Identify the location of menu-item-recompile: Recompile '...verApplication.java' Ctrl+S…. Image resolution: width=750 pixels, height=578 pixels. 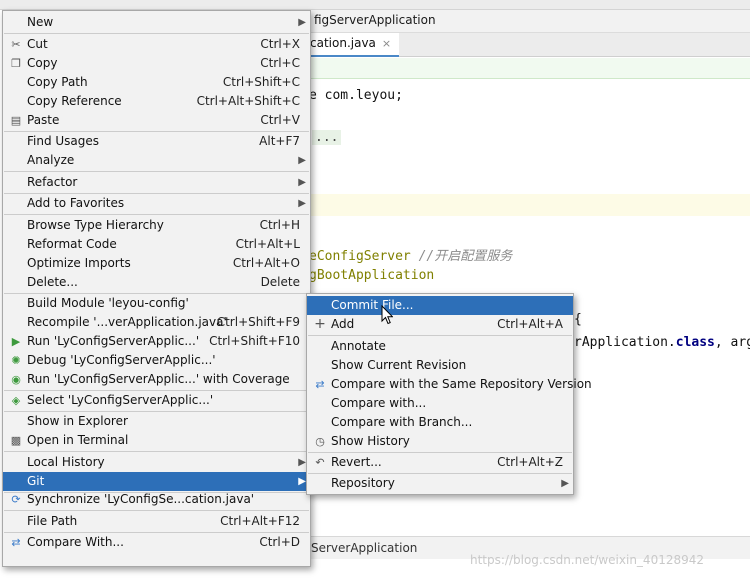
(156, 322).